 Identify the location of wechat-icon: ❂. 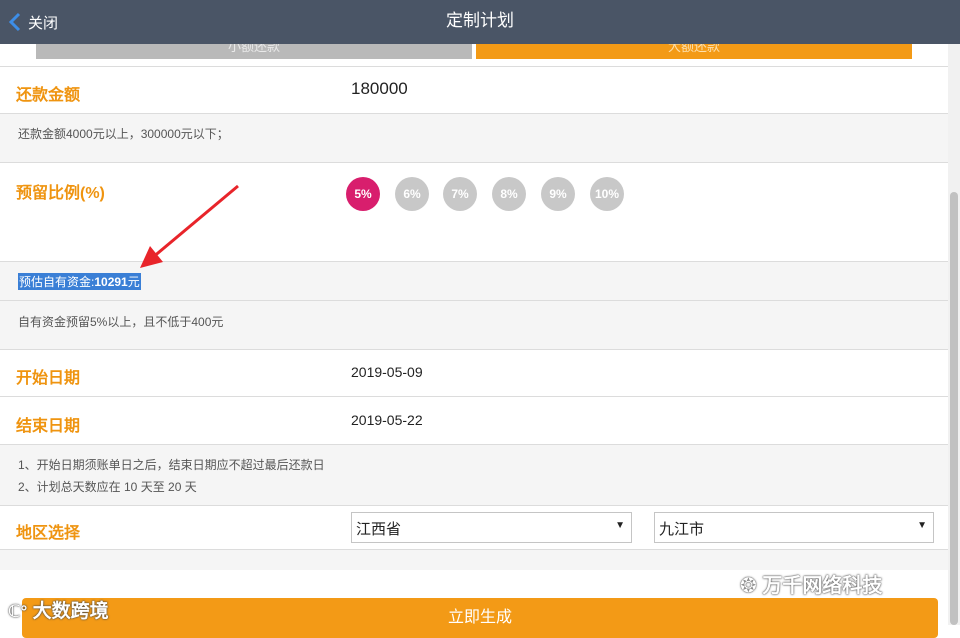
(748, 586).